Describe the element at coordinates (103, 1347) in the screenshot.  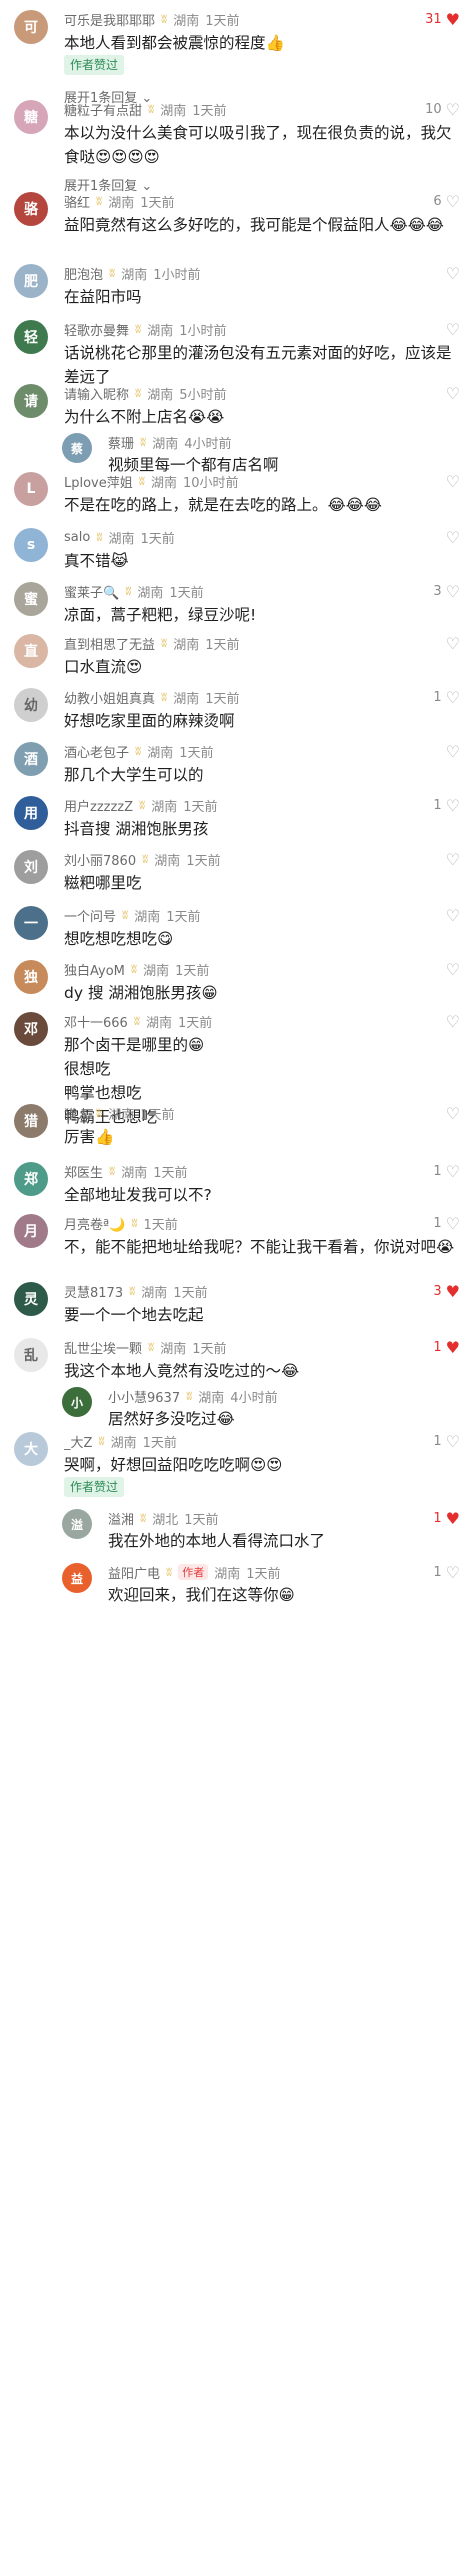
I see `username: 乱世尘埃一颗` at that location.